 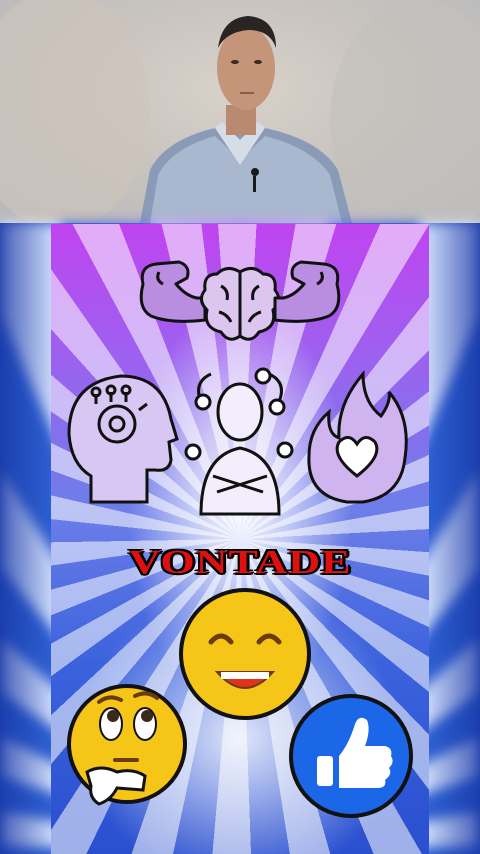 What do you see at coordinates (351, 756) in the screenshot?
I see `thumbs-up-icon` at bounding box center [351, 756].